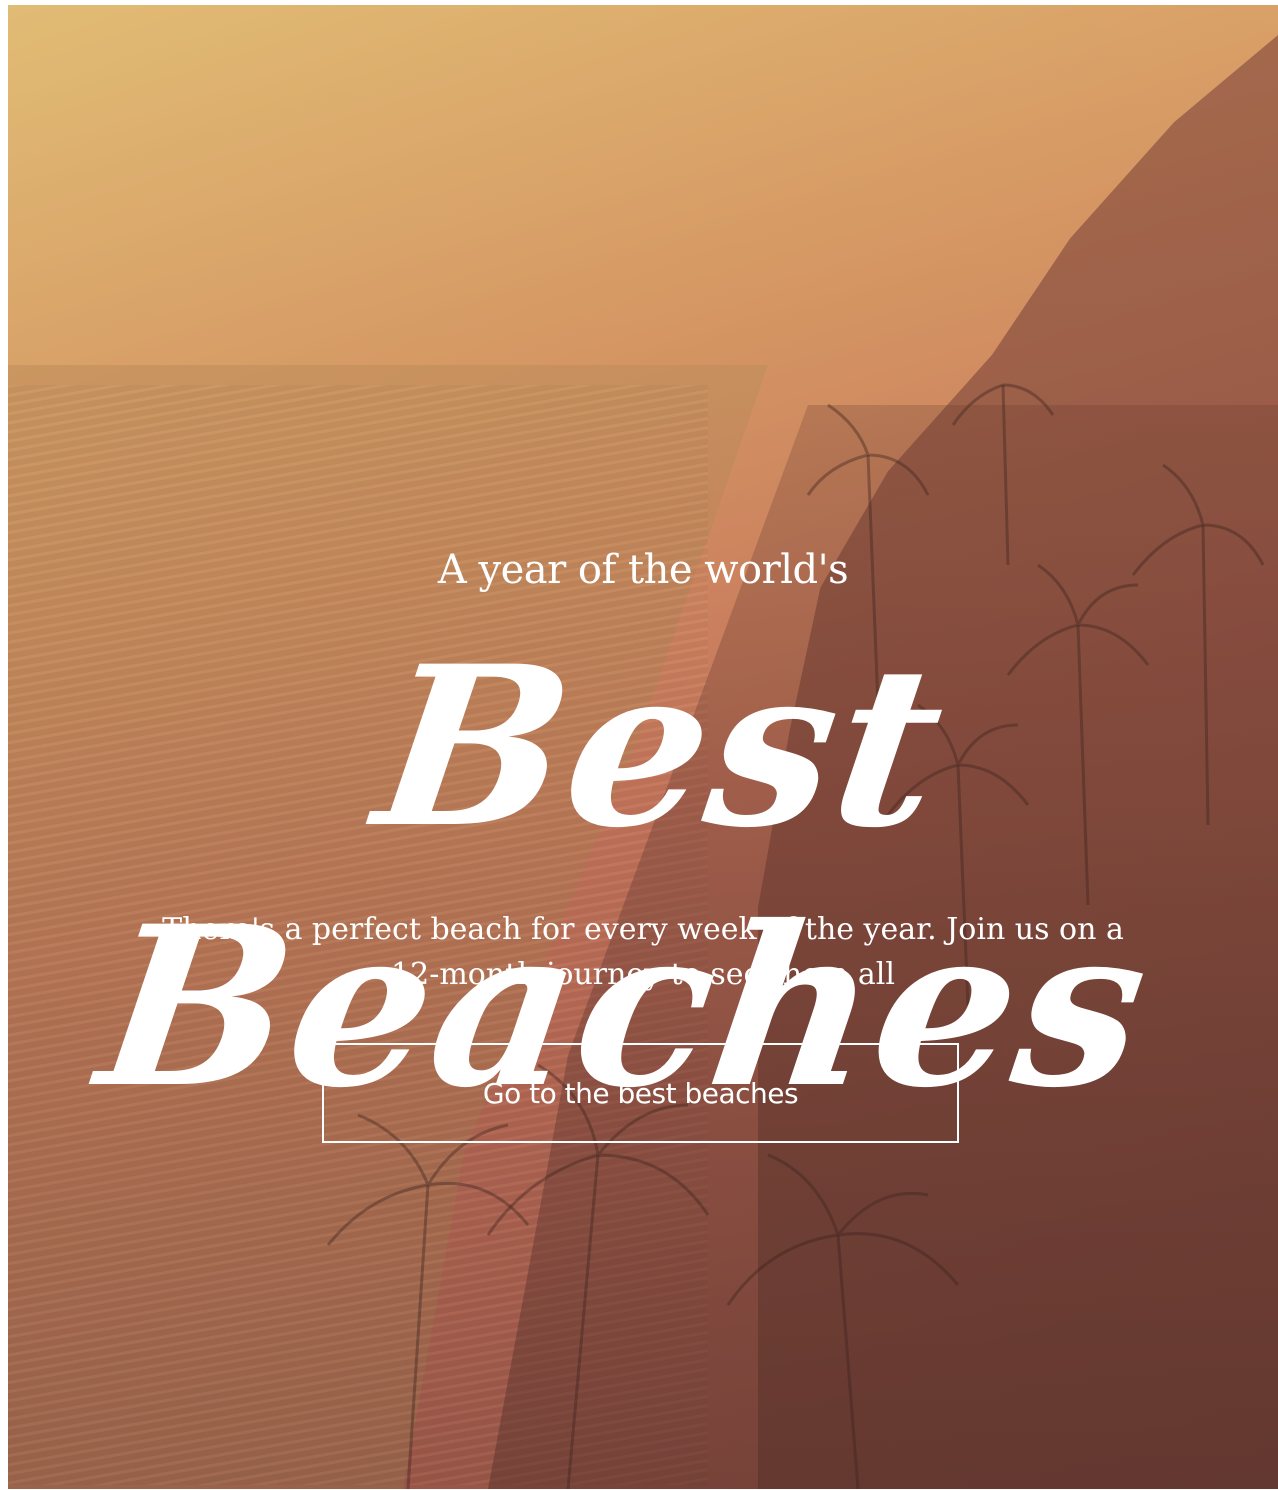  Describe the element at coordinates (640, 1093) in the screenshot. I see `go-to-best-beaches-button: Go to the best beaches` at that location.